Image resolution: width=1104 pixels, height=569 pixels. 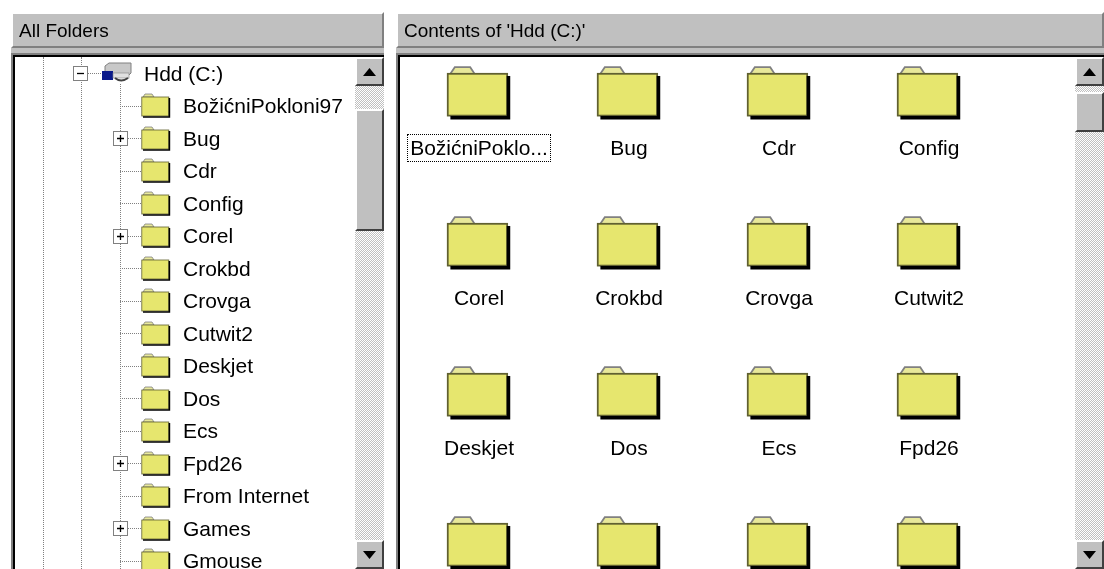 I want to click on tree-item: Cdr, so click(x=200, y=171).